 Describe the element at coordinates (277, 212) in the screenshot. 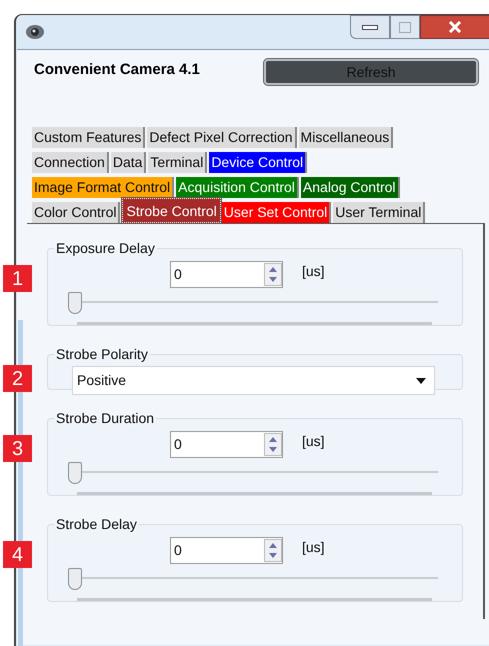

I see `tab: User Set Control` at that location.